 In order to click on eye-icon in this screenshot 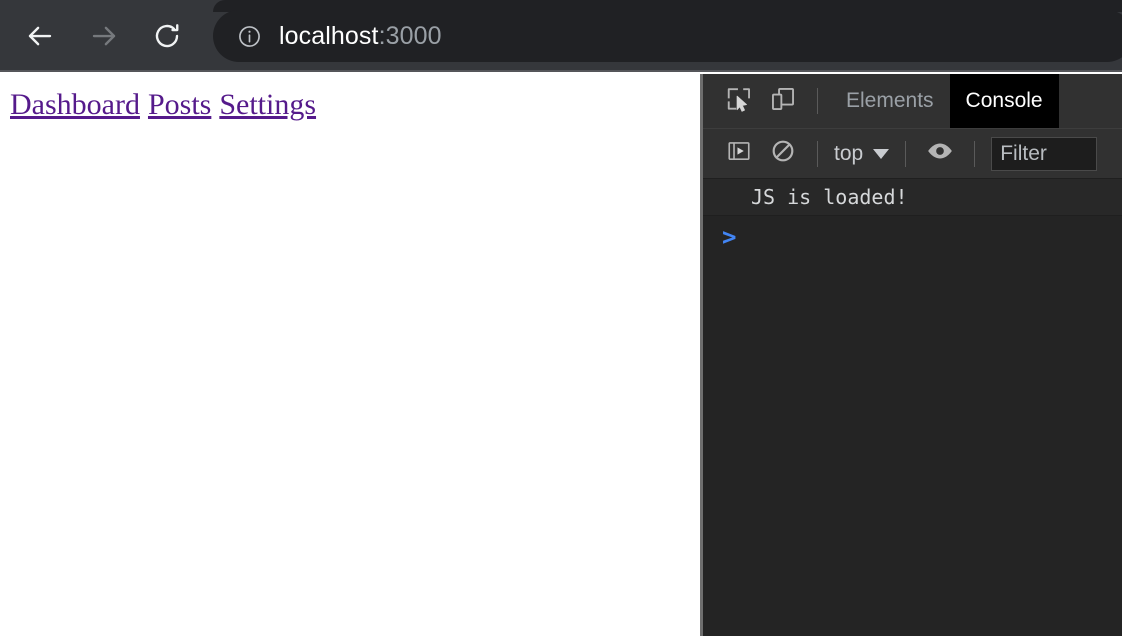, I will do `click(940, 153)`.